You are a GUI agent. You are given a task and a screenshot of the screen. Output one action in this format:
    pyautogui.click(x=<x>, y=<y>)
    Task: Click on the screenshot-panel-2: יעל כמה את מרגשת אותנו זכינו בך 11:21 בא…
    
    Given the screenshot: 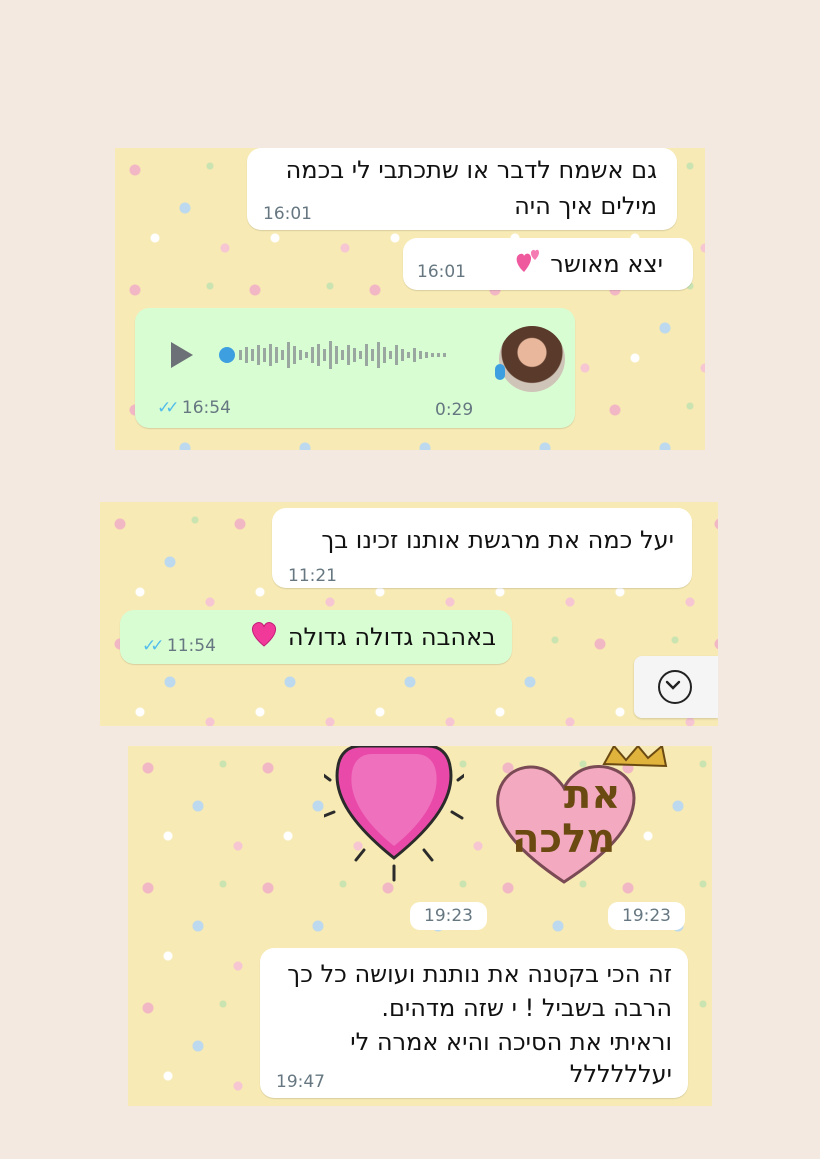 What is the action you would take?
    pyautogui.click(x=409, y=614)
    